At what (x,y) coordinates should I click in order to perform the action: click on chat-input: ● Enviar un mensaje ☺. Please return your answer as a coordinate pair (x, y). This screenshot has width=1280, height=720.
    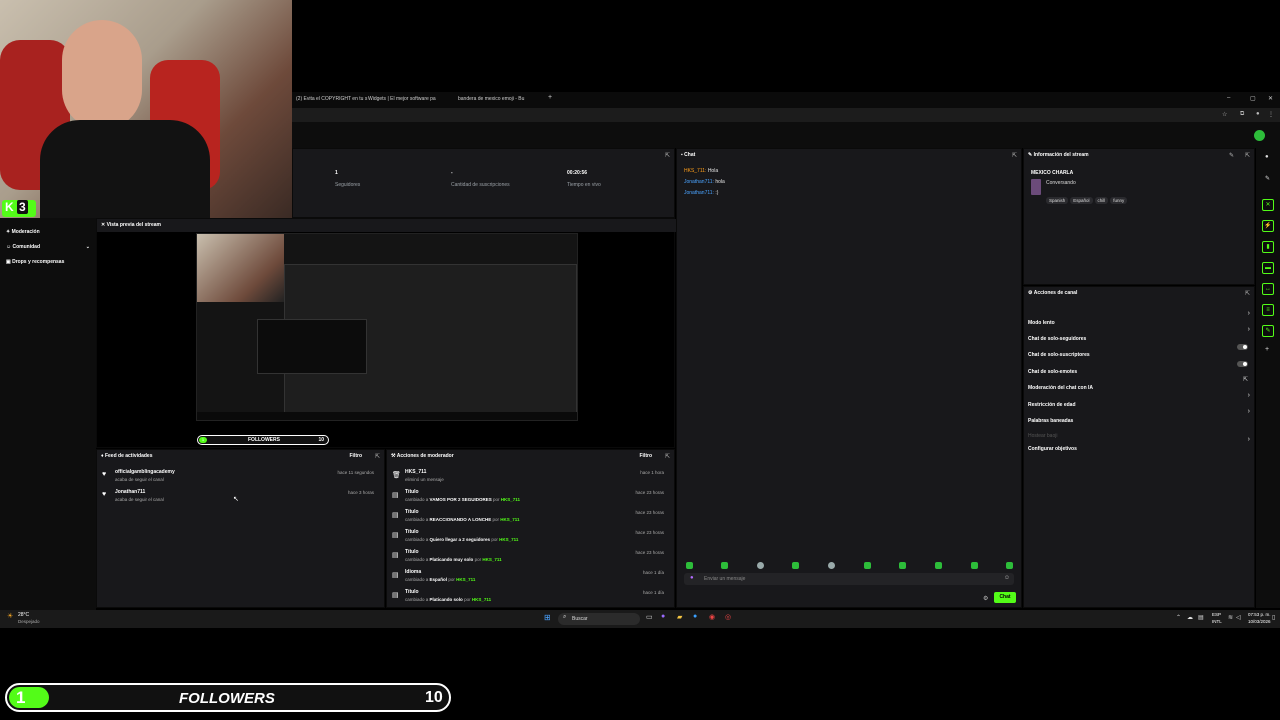
    Looking at the image, I should click on (849, 579).